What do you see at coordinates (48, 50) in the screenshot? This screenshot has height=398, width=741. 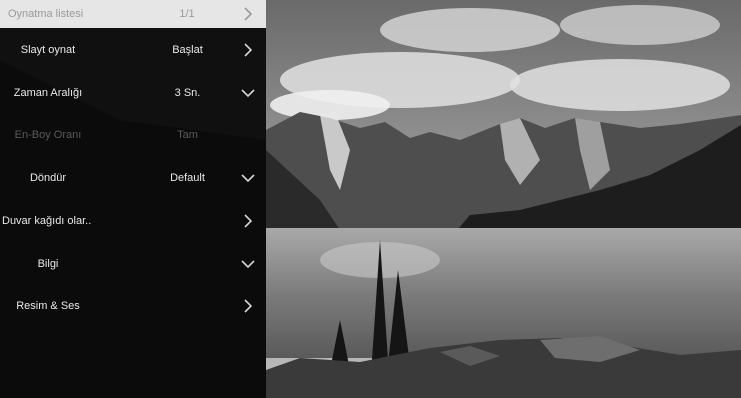 I see `menu-item-label: Slayt oynat` at bounding box center [48, 50].